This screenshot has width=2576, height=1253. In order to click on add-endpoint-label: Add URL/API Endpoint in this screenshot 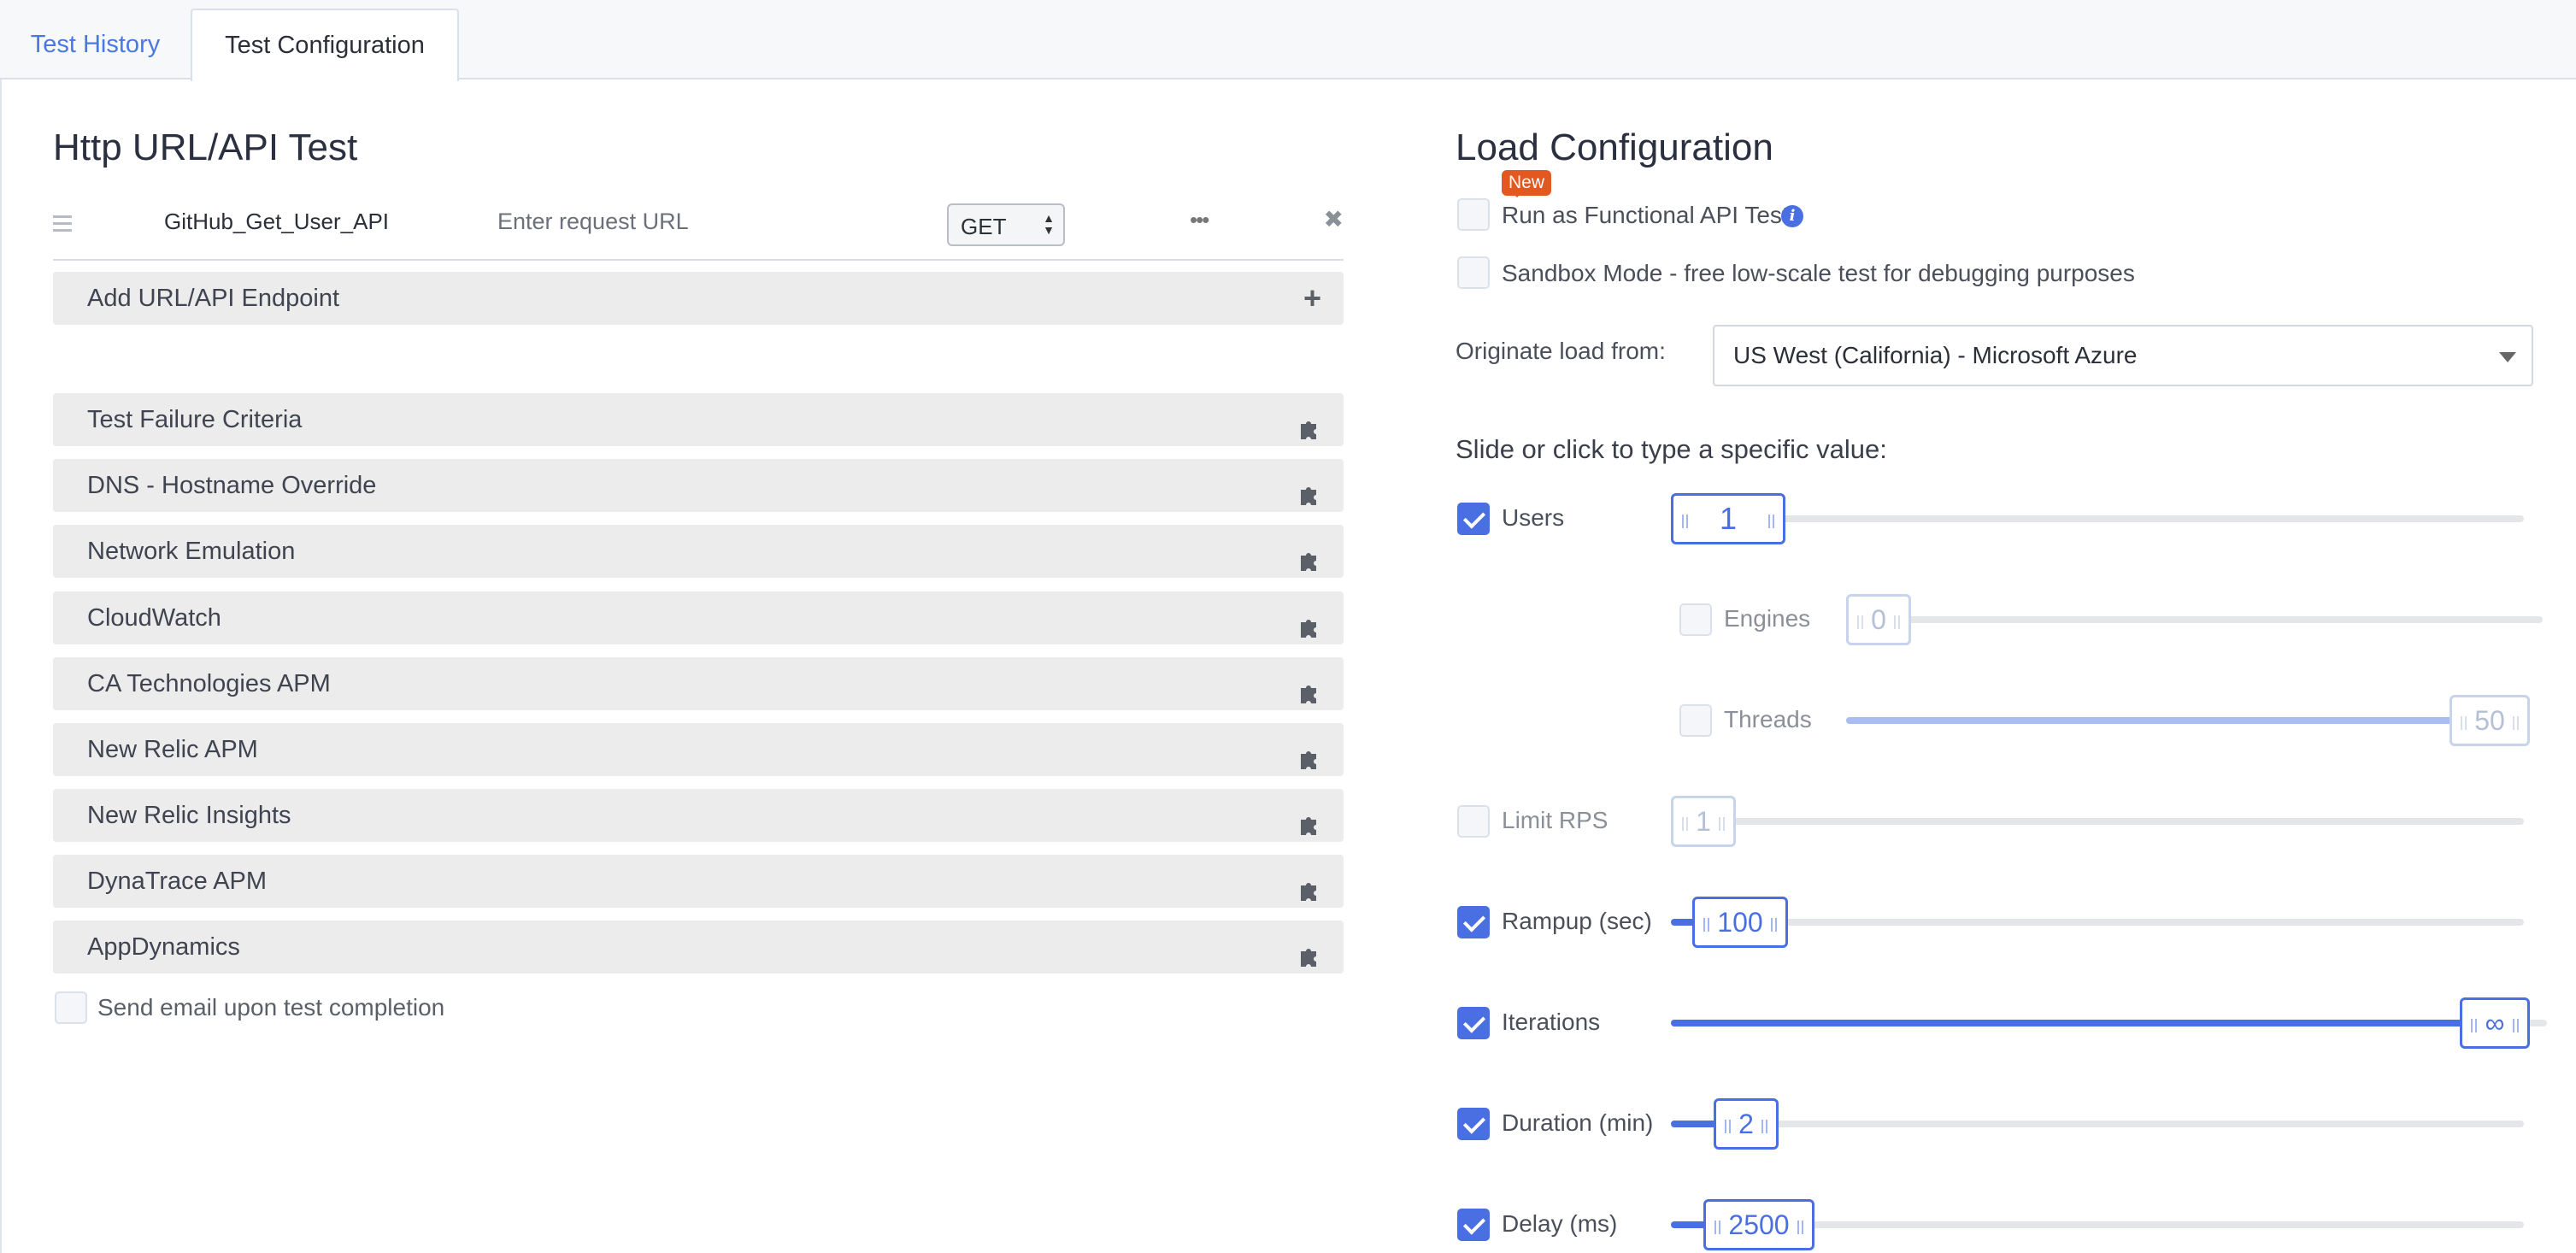, I will do `click(213, 298)`.